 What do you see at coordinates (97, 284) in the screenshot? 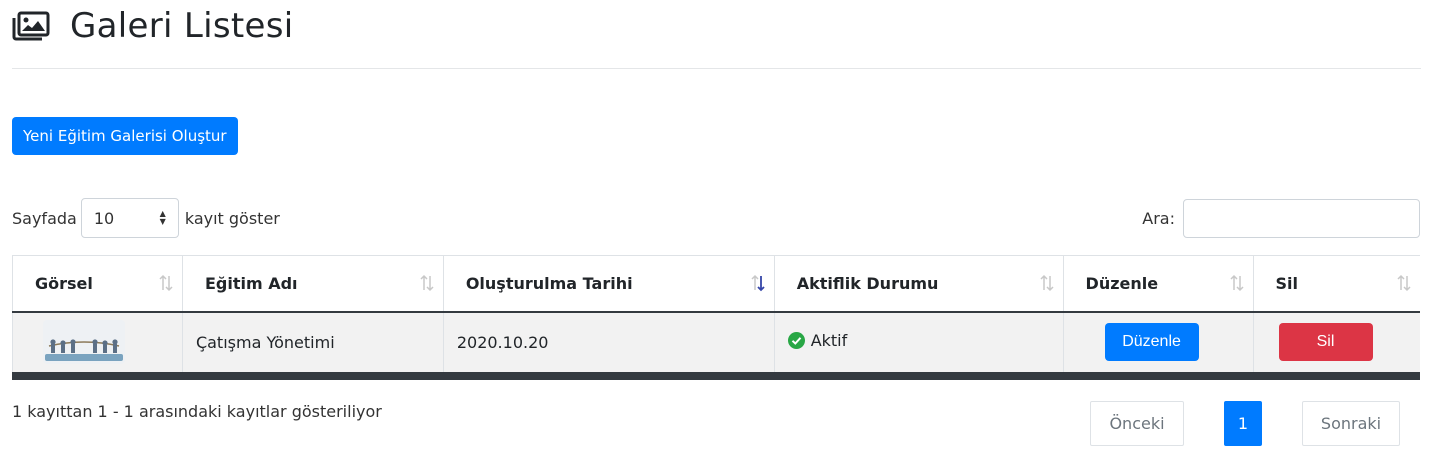
I see `column-header-image: Görsel` at bounding box center [97, 284].